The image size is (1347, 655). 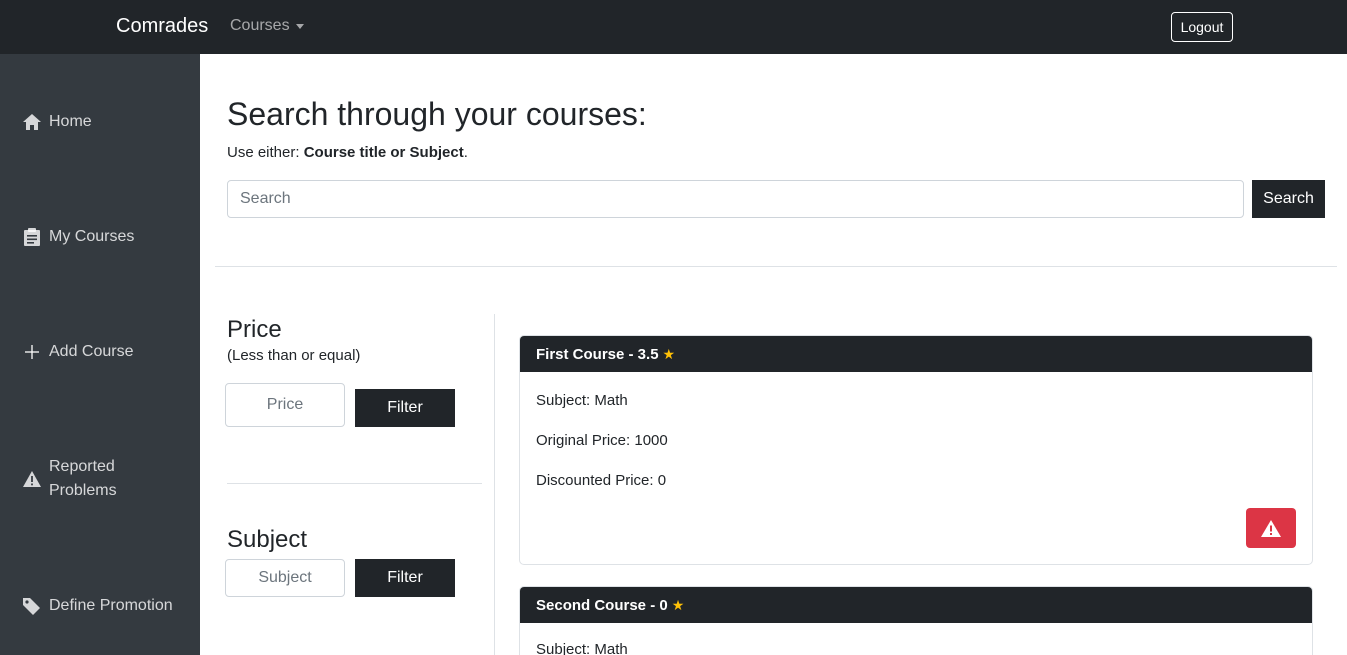 What do you see at coordinates (602, 605) in the screenshot?
I see `course-title: Second Course - 0` at bounding box center [602, 605].